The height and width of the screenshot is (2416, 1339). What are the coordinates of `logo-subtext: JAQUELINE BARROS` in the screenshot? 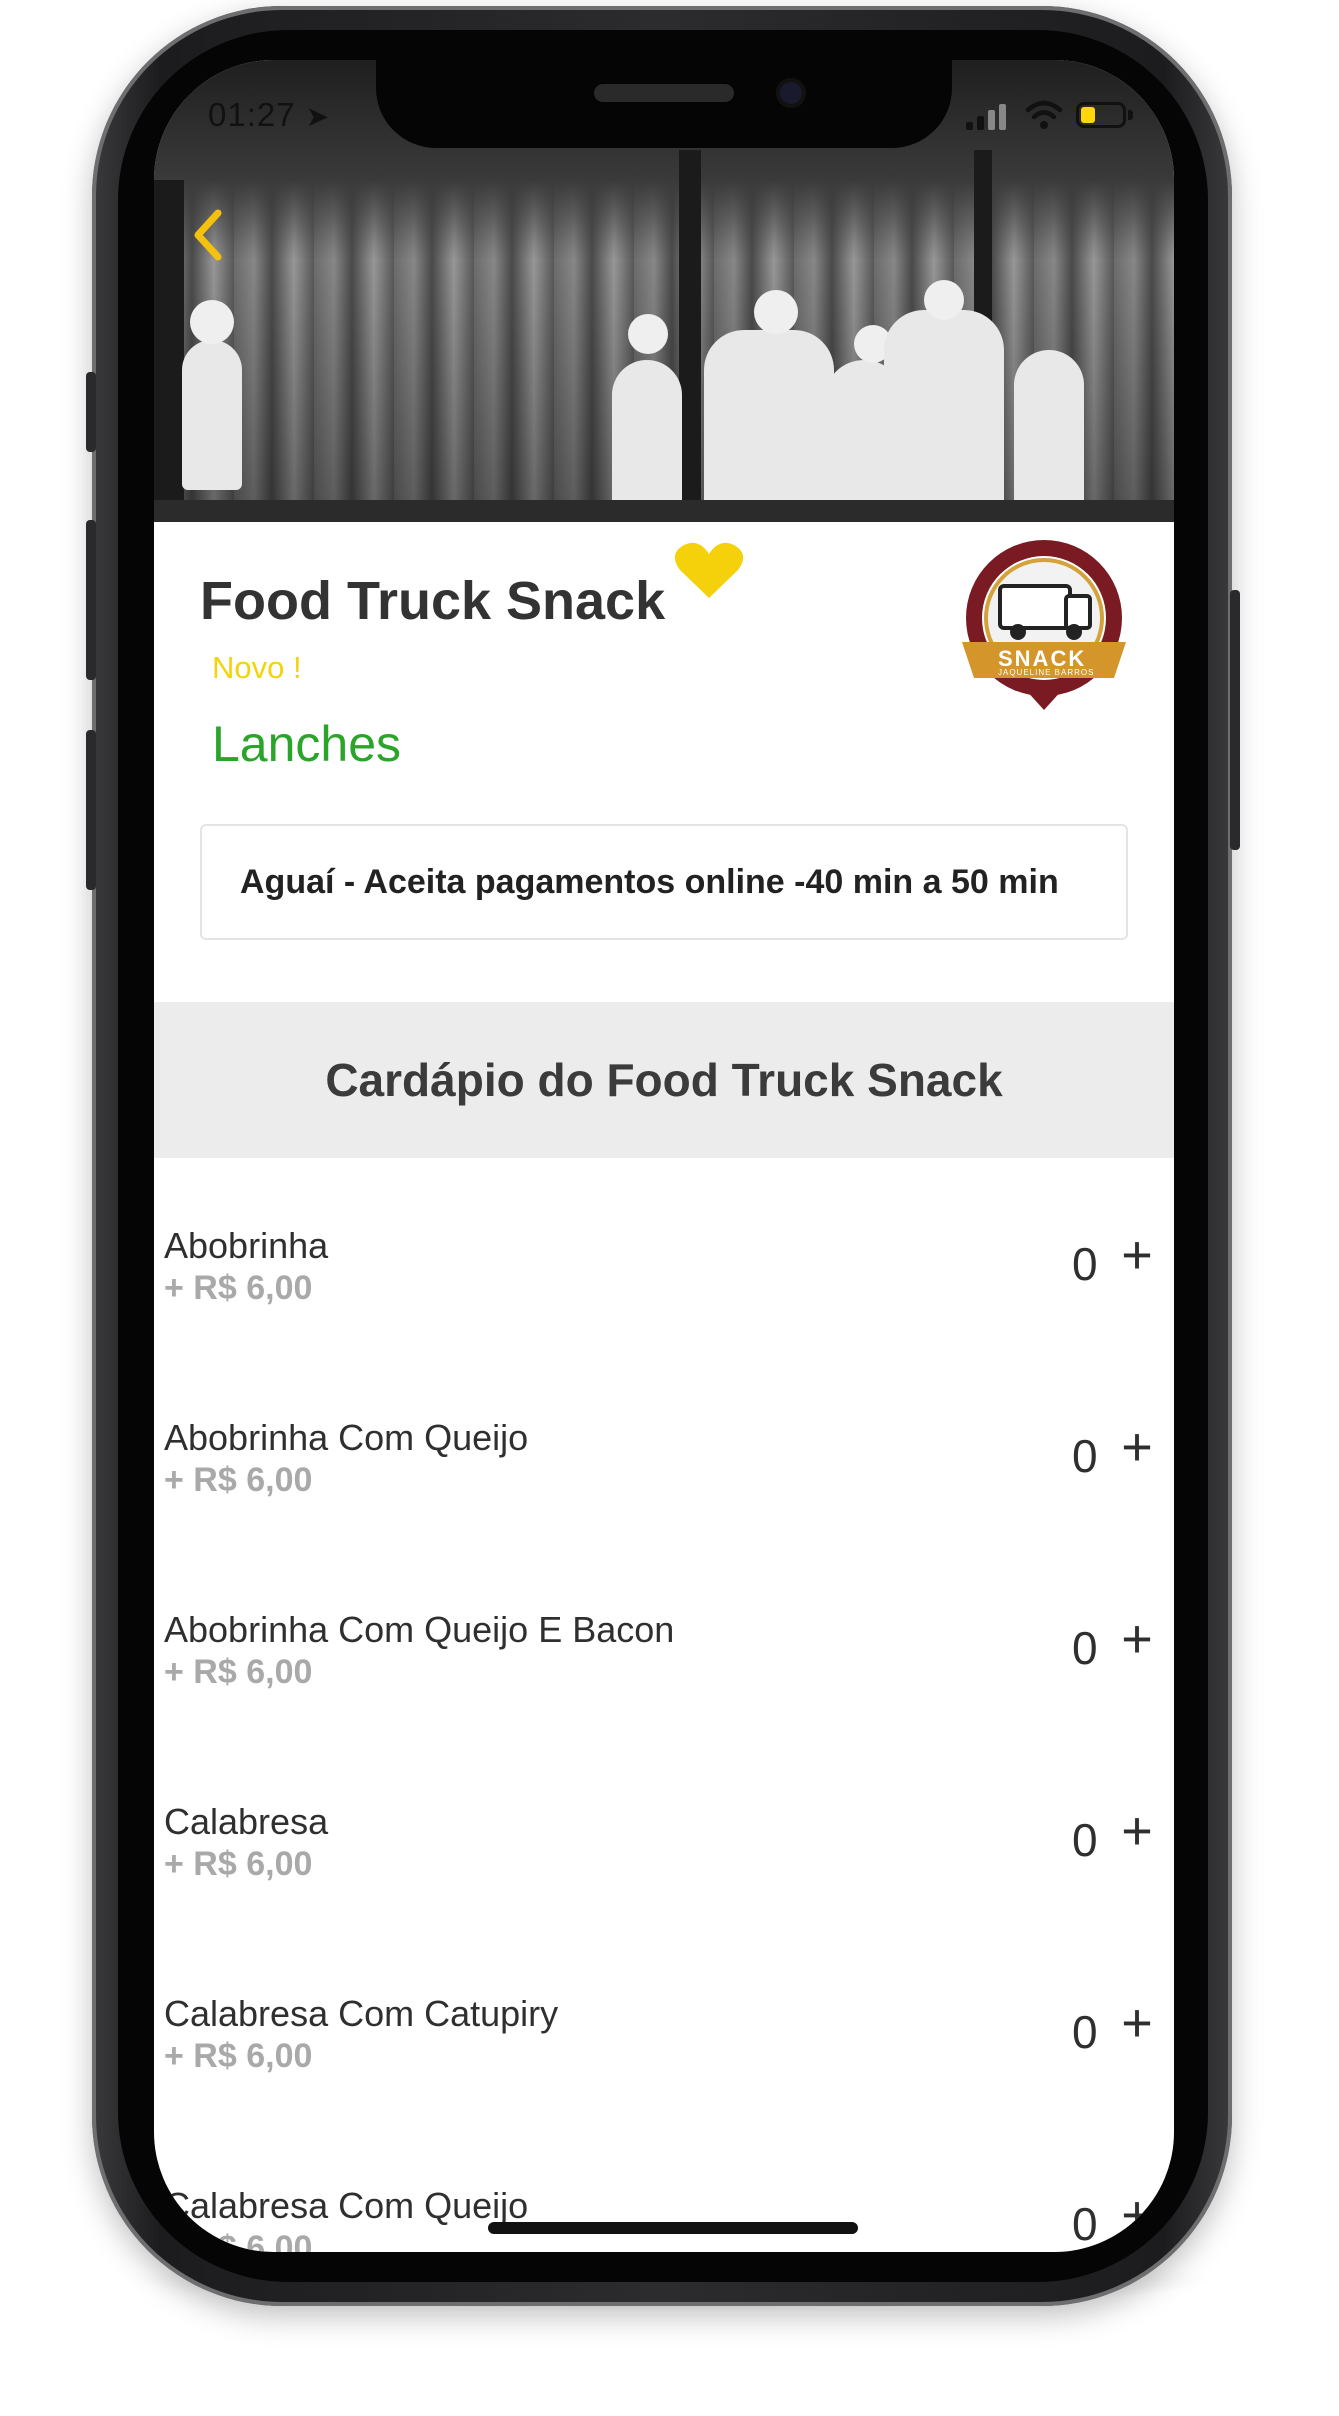 It's located at (1046, 672).